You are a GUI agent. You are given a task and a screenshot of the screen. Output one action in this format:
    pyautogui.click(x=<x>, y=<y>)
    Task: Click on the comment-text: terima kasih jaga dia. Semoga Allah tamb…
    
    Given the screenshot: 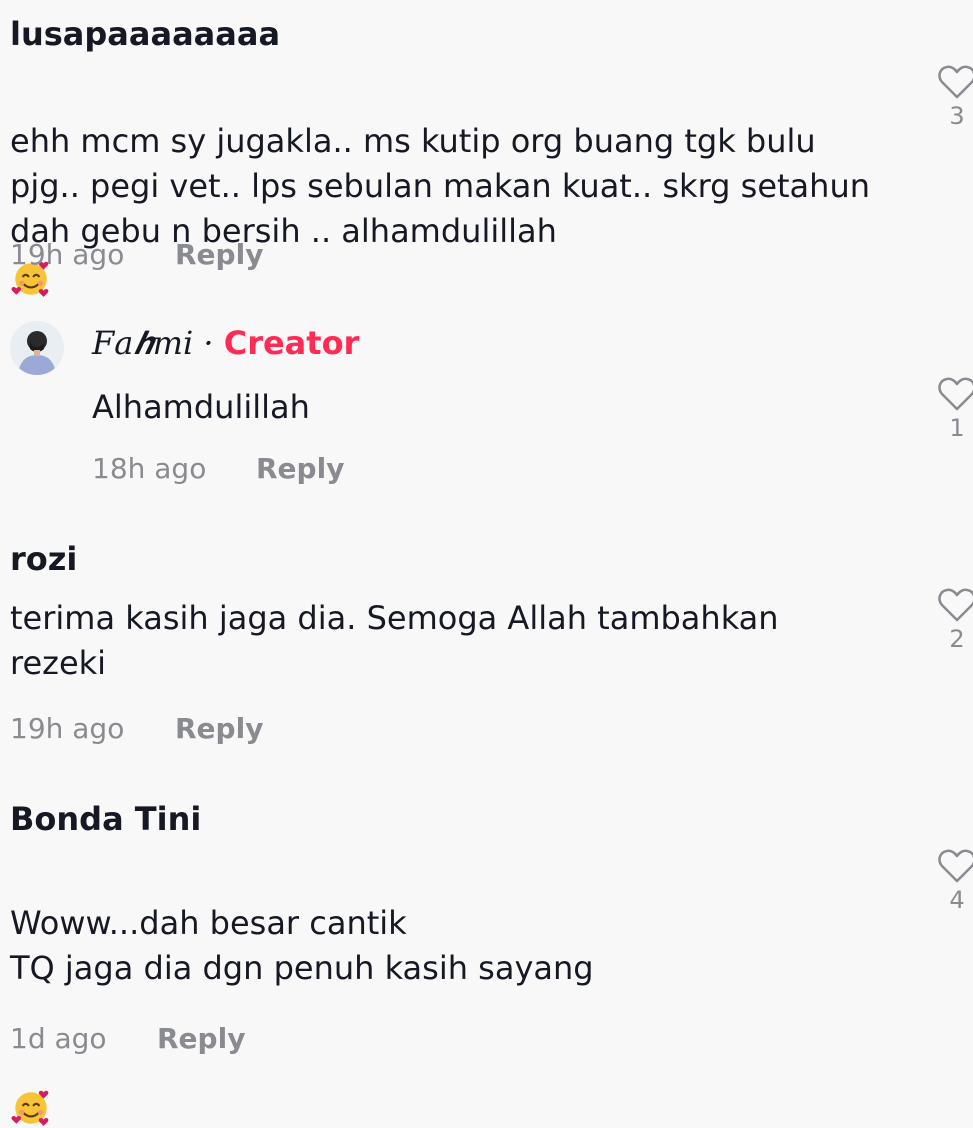 What is the action you would take?
    pyautogui.click(x=394, y=640)
    